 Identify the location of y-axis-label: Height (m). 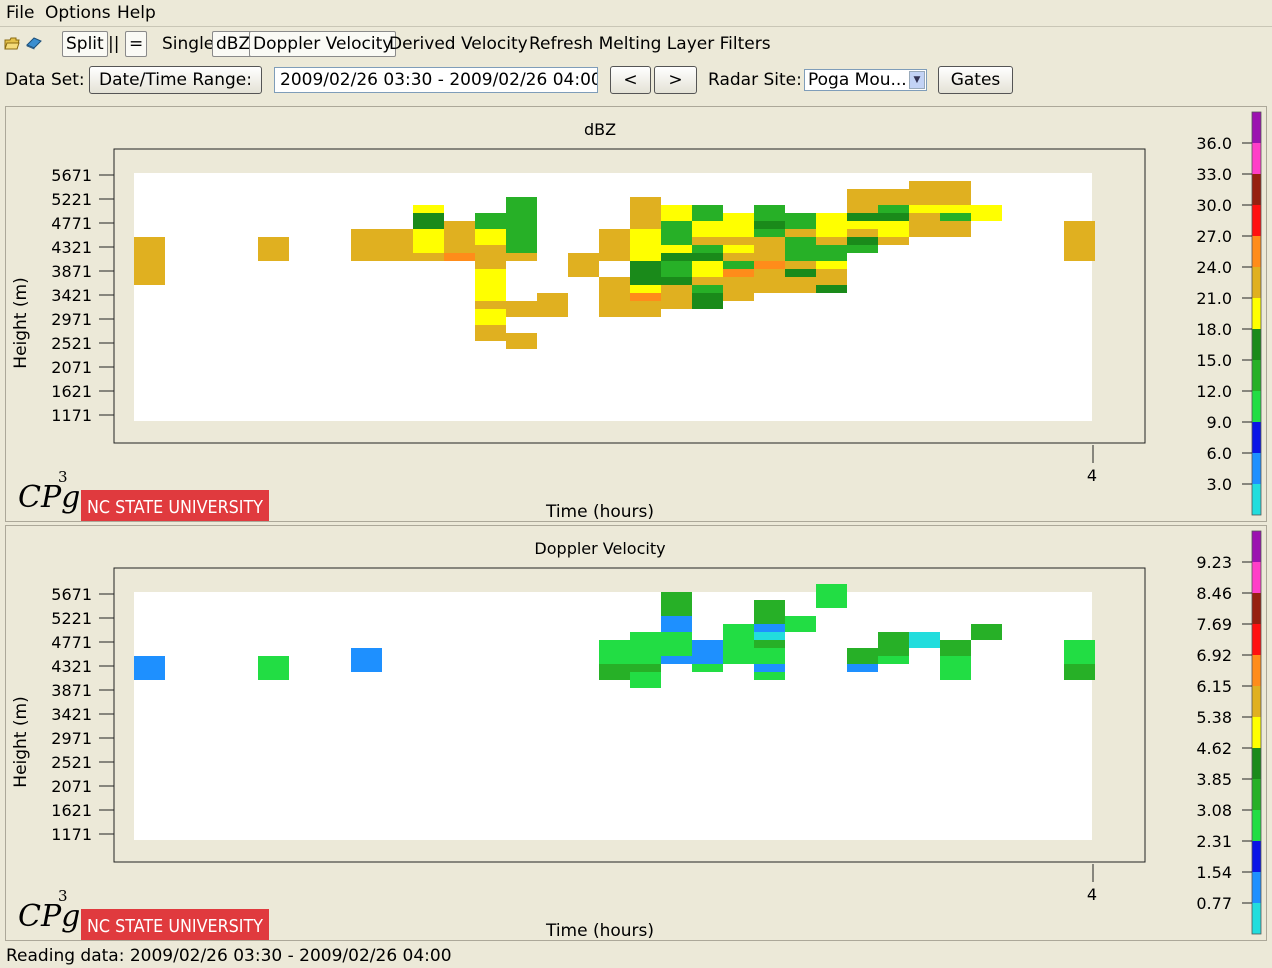
(21, 741).